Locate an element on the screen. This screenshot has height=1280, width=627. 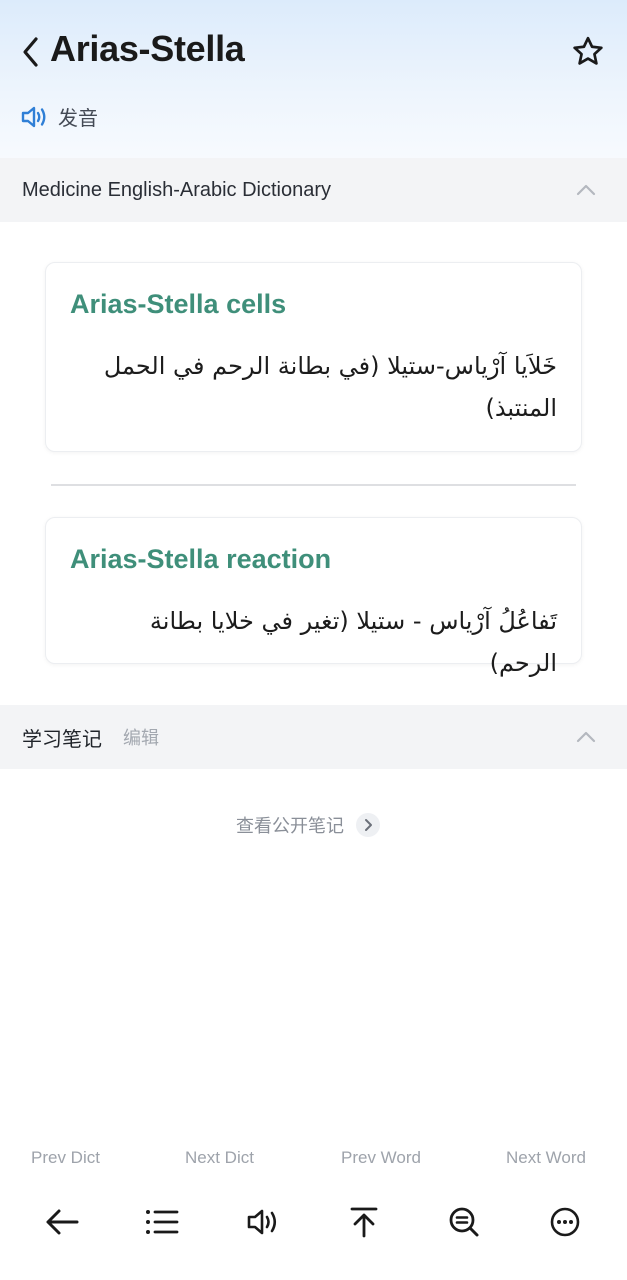
list-icon is located at coordinates (162, 1222).